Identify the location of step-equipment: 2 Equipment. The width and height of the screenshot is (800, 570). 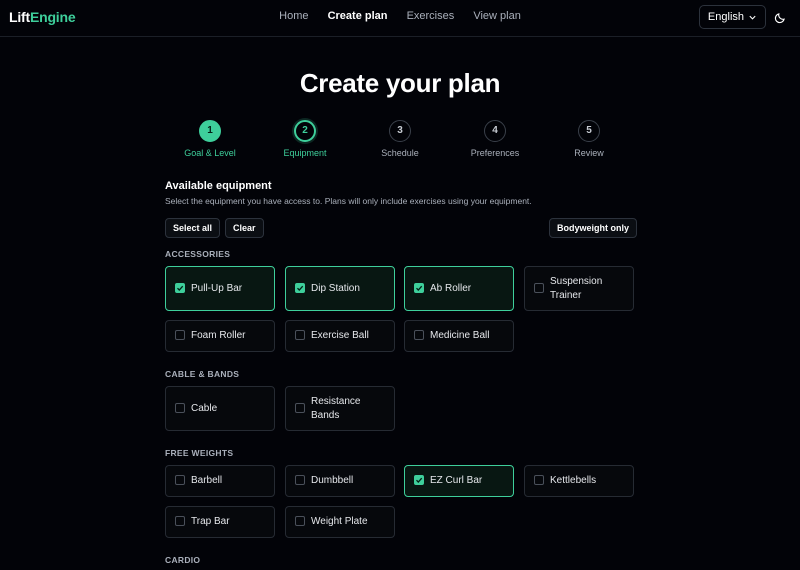
(305, 139).